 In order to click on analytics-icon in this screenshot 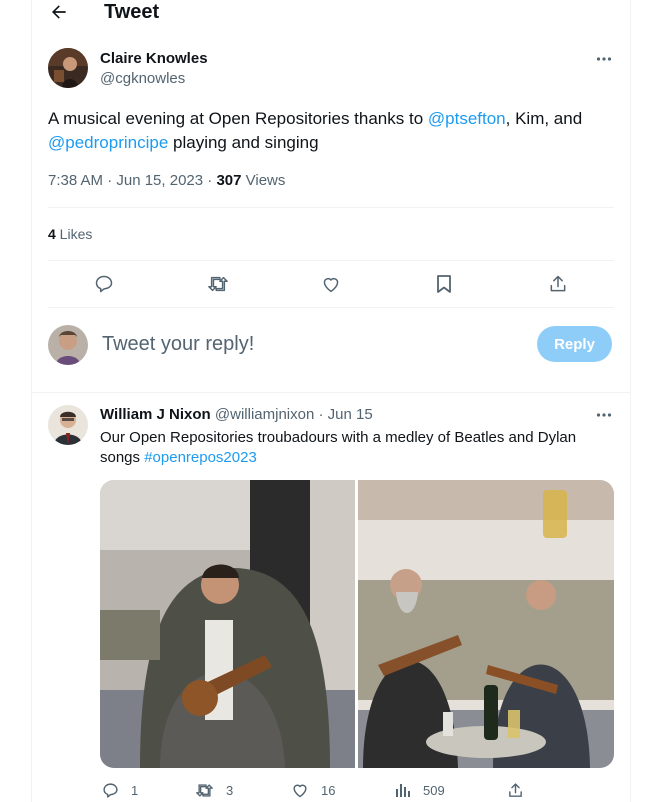, I will do `click(403, 790)`.